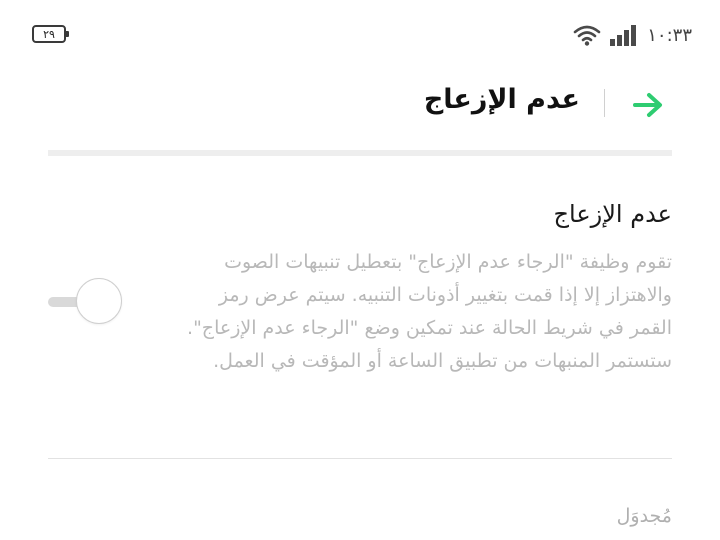 Image resolution: width=720 pixels, height=540 pixels. Describe the element at coordinates (612, 214) in the screenshot. I see `setting-title: عدم الإزعاج` at that location.